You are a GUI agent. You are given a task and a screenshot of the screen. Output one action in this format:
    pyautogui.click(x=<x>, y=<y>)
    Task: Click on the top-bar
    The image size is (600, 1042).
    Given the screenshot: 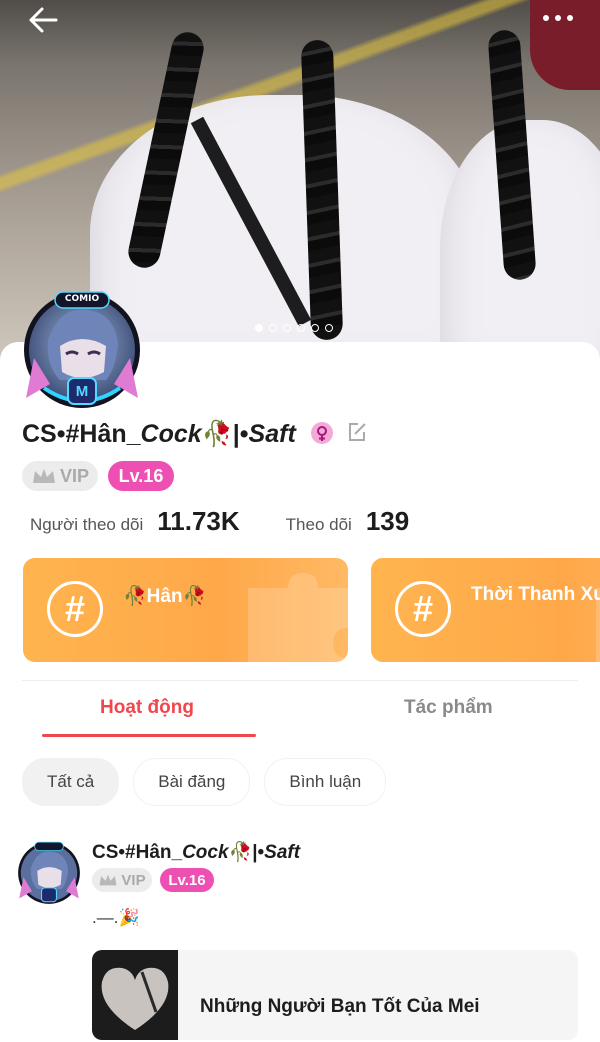 What is the action you would take?
    pyautogui.click(x=300, y=20)
    